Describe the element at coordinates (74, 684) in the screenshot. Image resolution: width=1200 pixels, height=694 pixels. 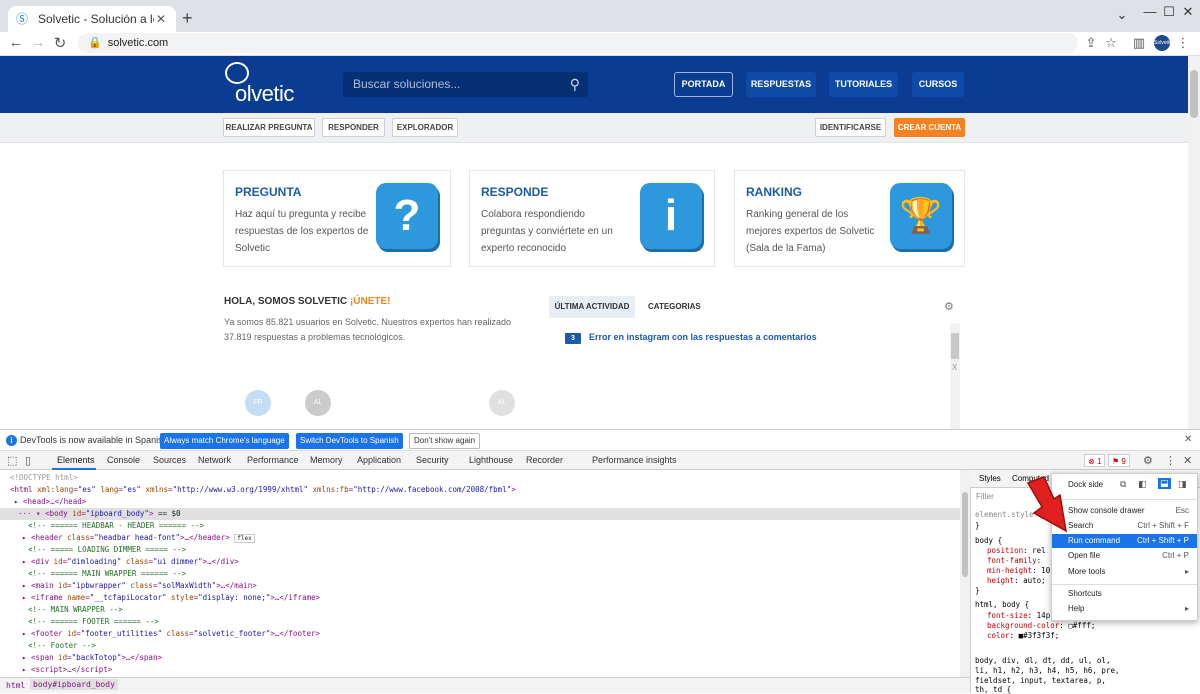
I see `breadcrumb-body: body#ipboard_body` at that location.